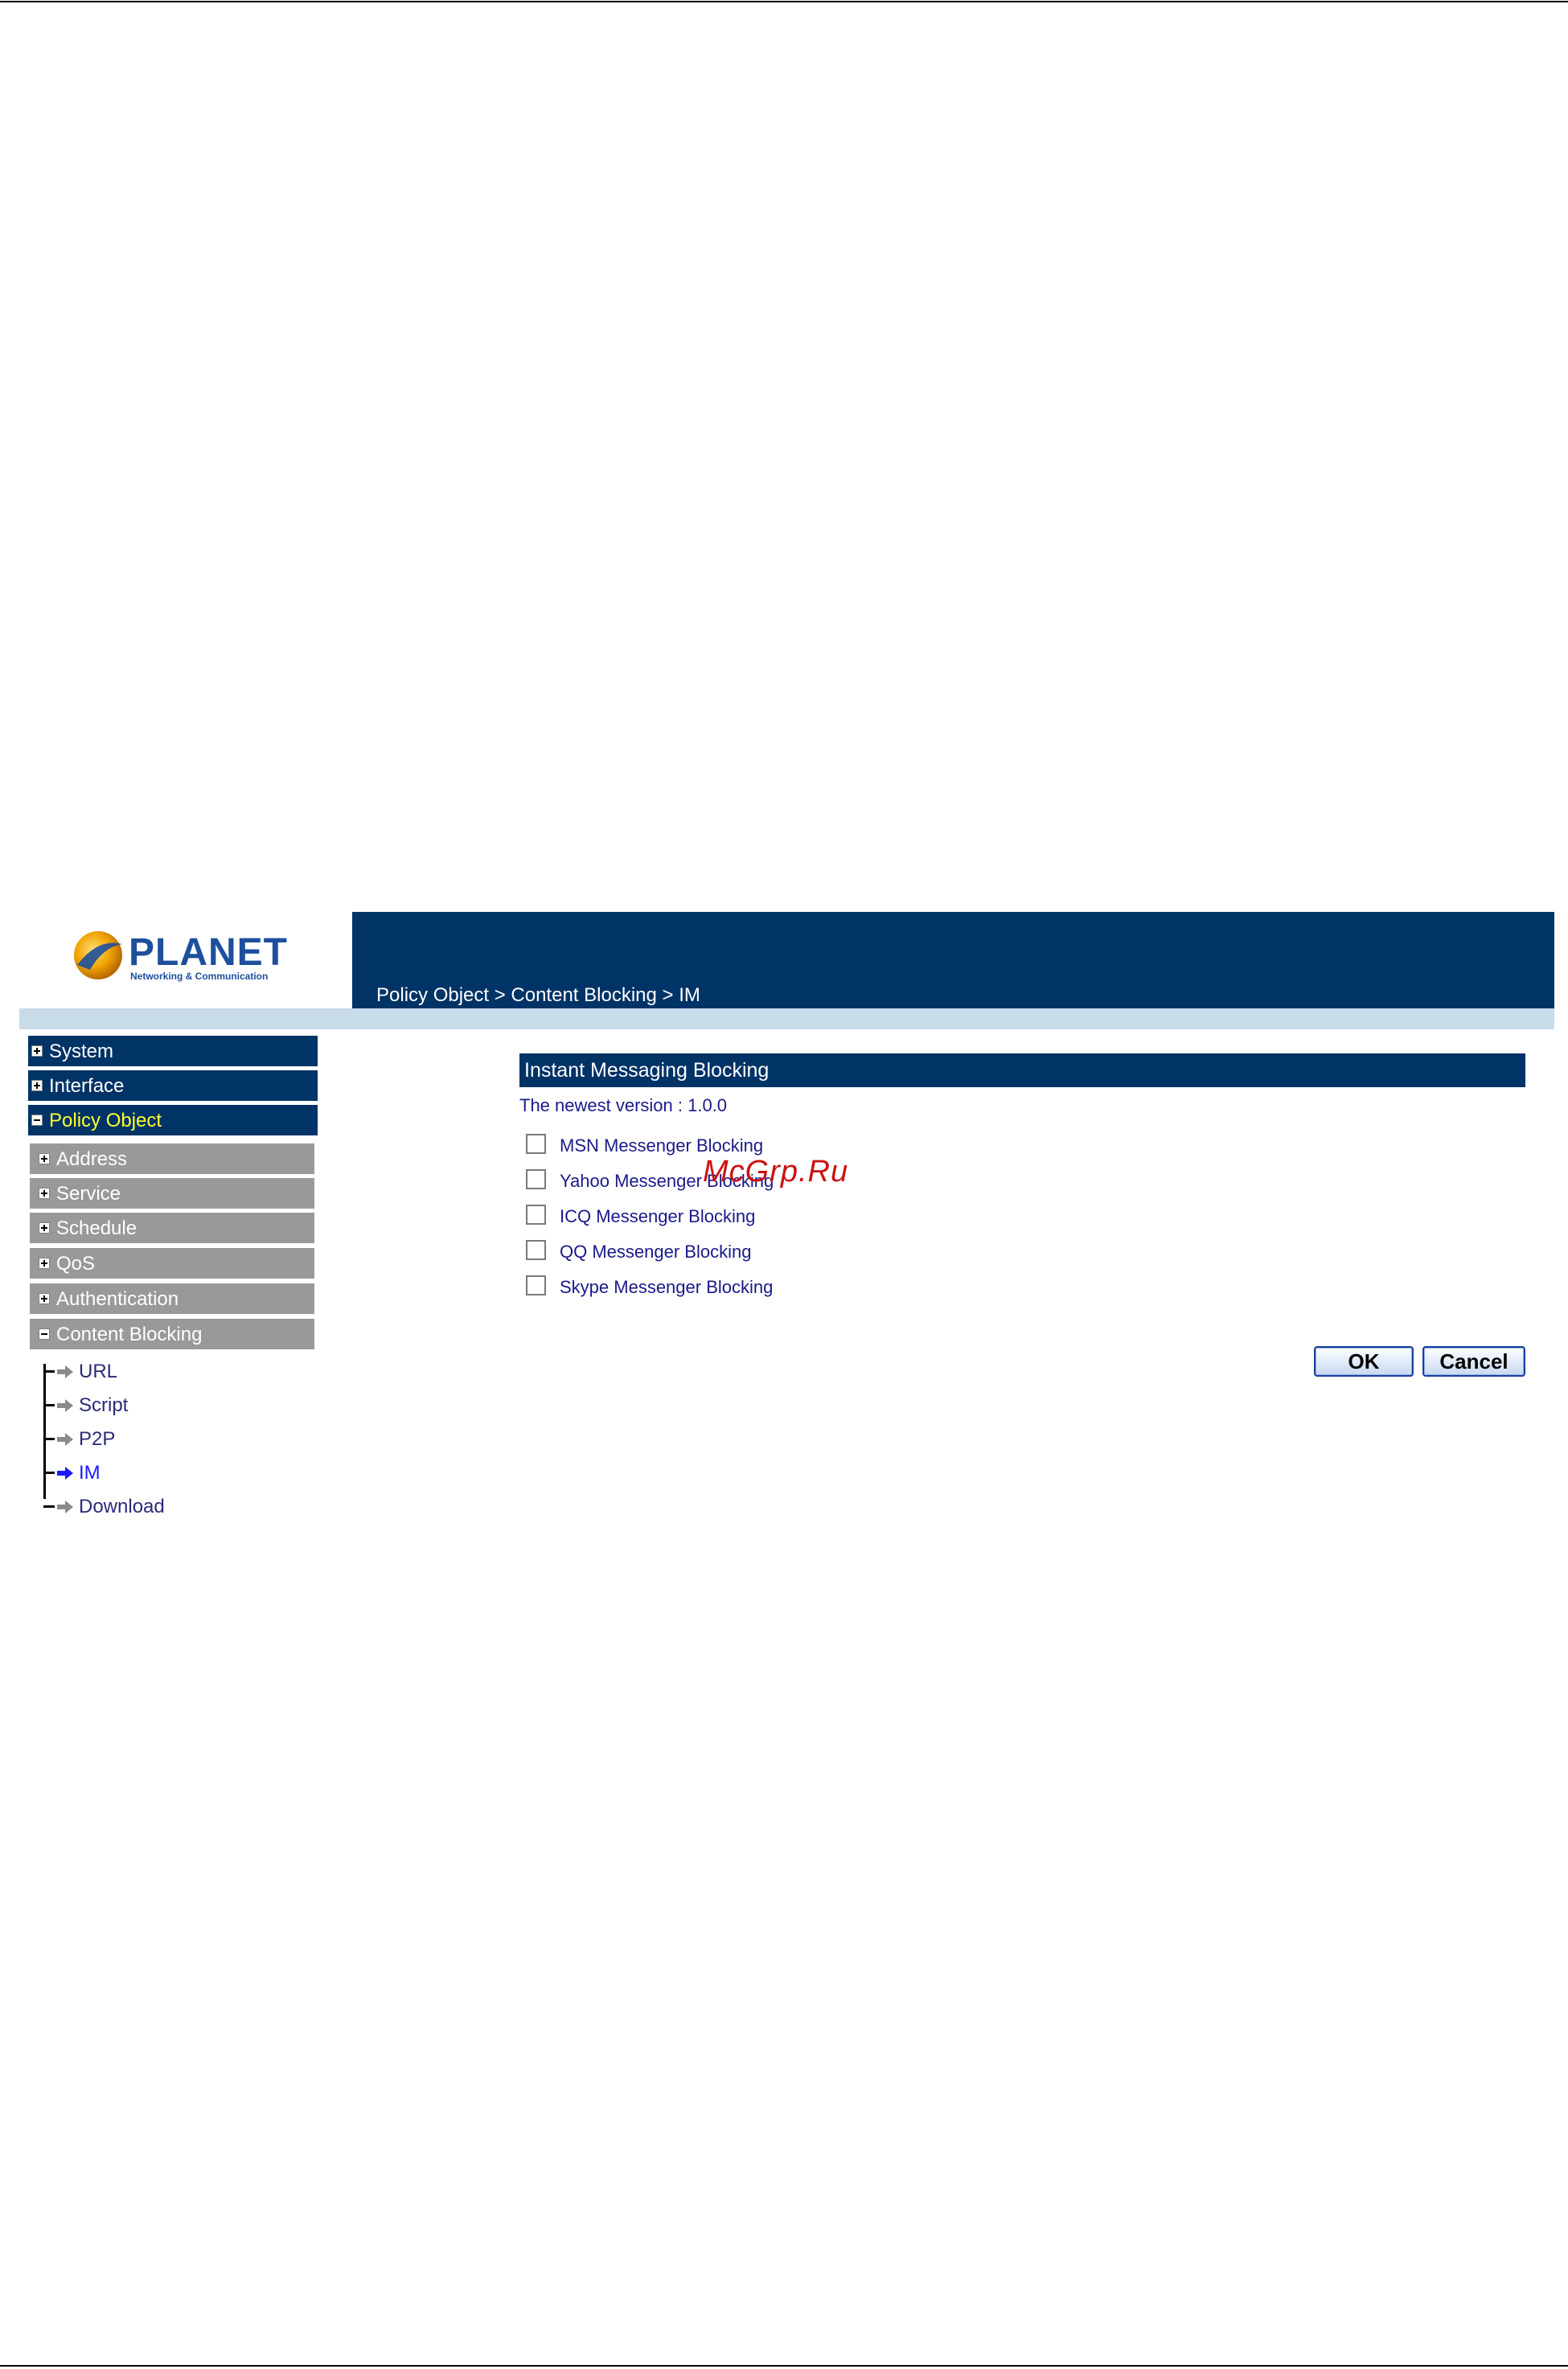  Describe the element at coordinates (129, 1334) in the screenshot. I see `submenu-item-label: Content Blocking` at that location.